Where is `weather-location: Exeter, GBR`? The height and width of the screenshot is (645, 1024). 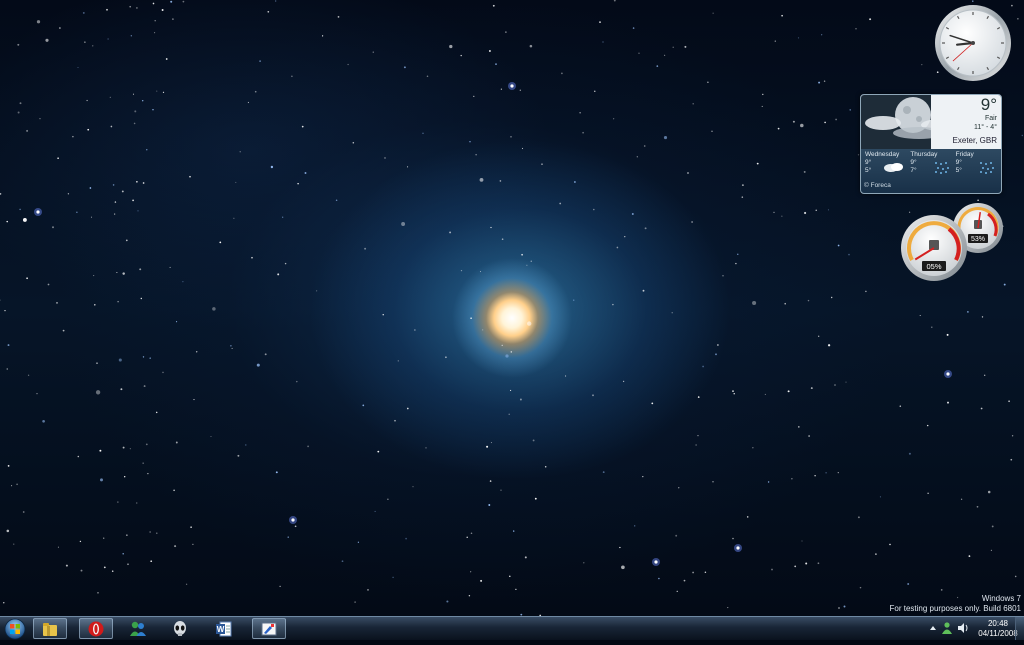
weather-location: Exeter, GBR is located at coordinates (974, 140).